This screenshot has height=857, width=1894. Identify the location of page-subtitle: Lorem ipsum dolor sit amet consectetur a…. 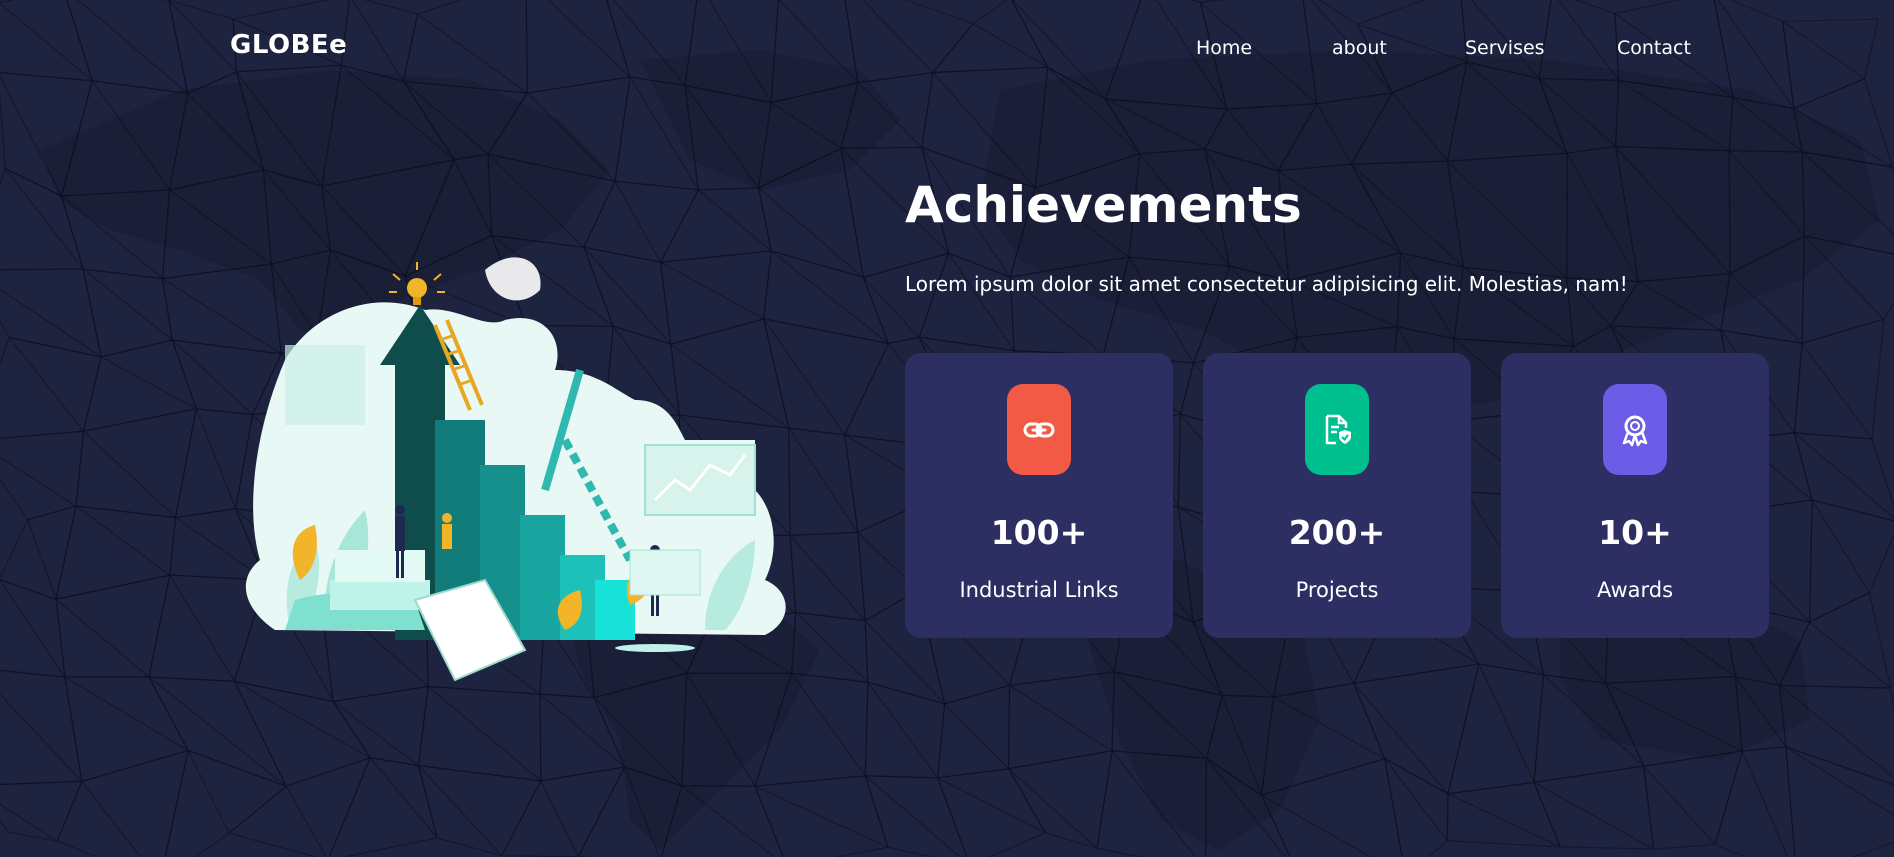
(1266, 284).